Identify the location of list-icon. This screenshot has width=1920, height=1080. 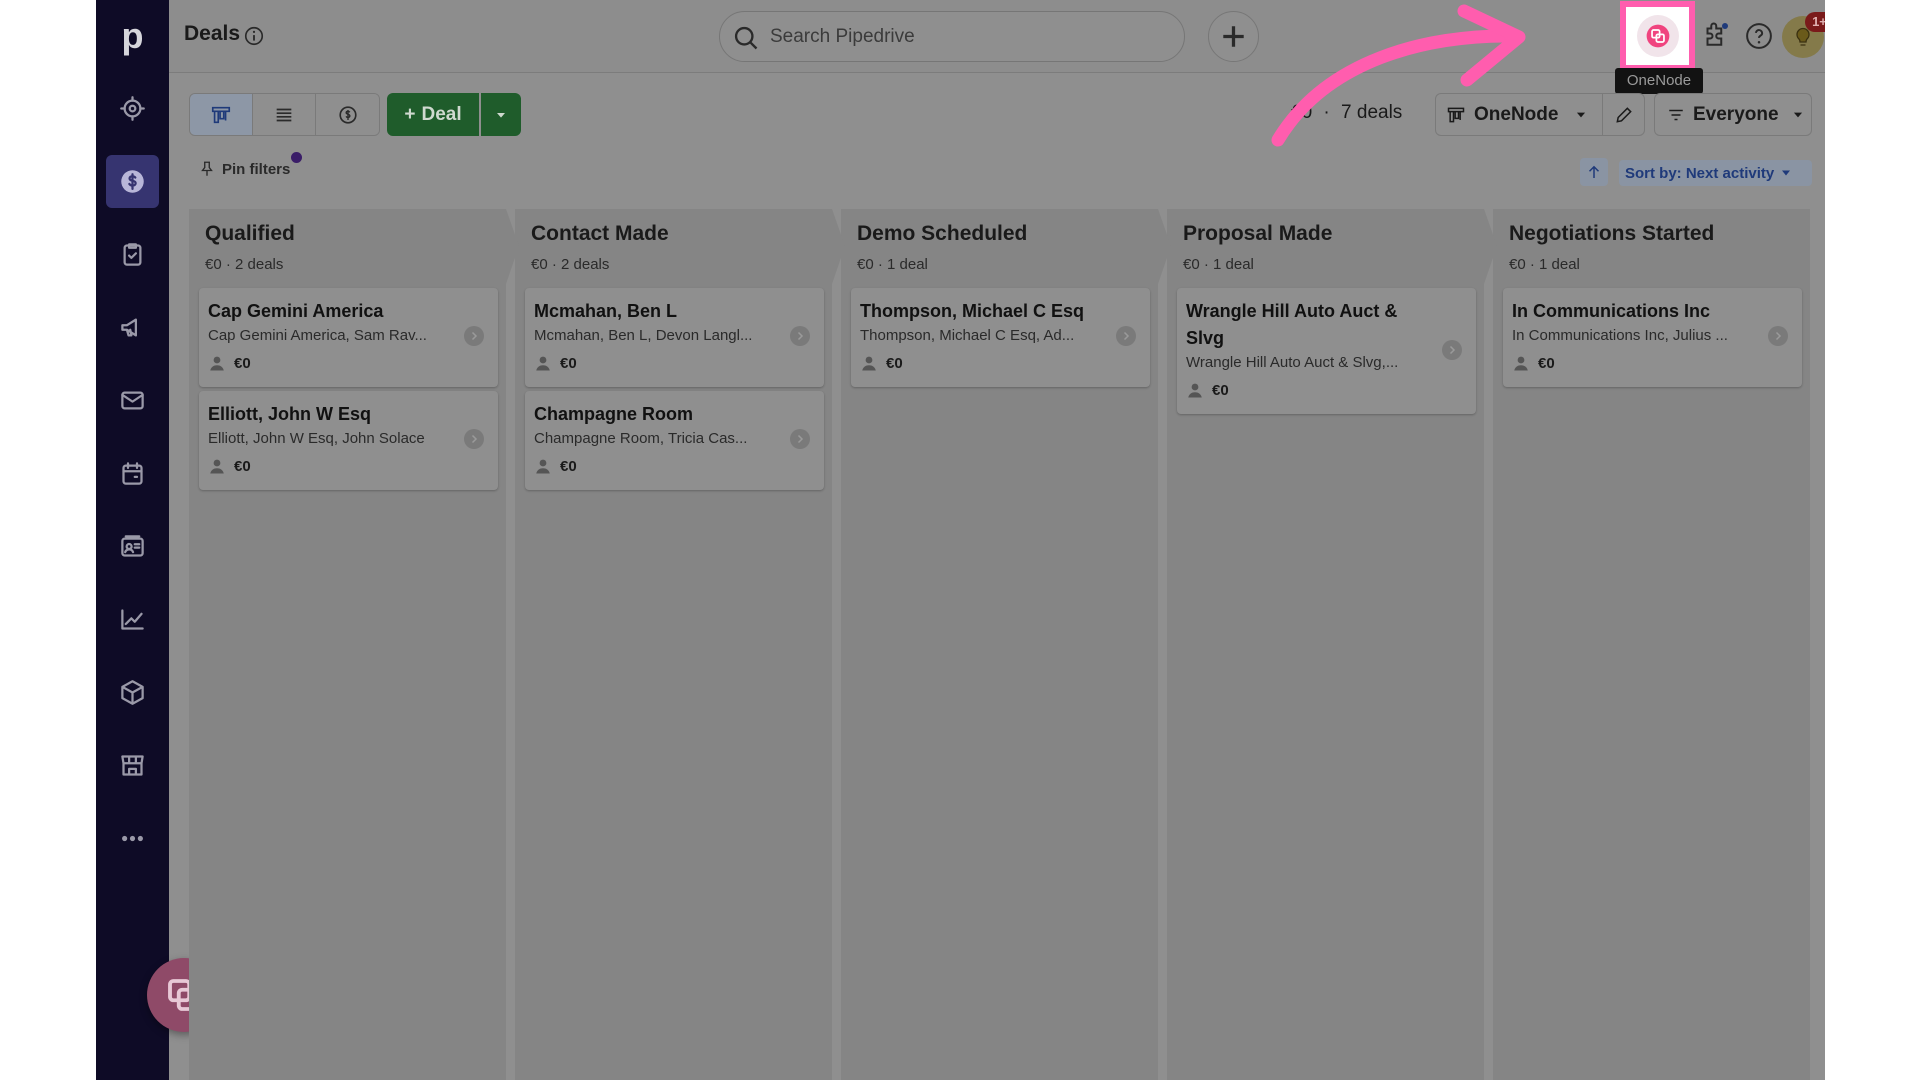
(284, 114).